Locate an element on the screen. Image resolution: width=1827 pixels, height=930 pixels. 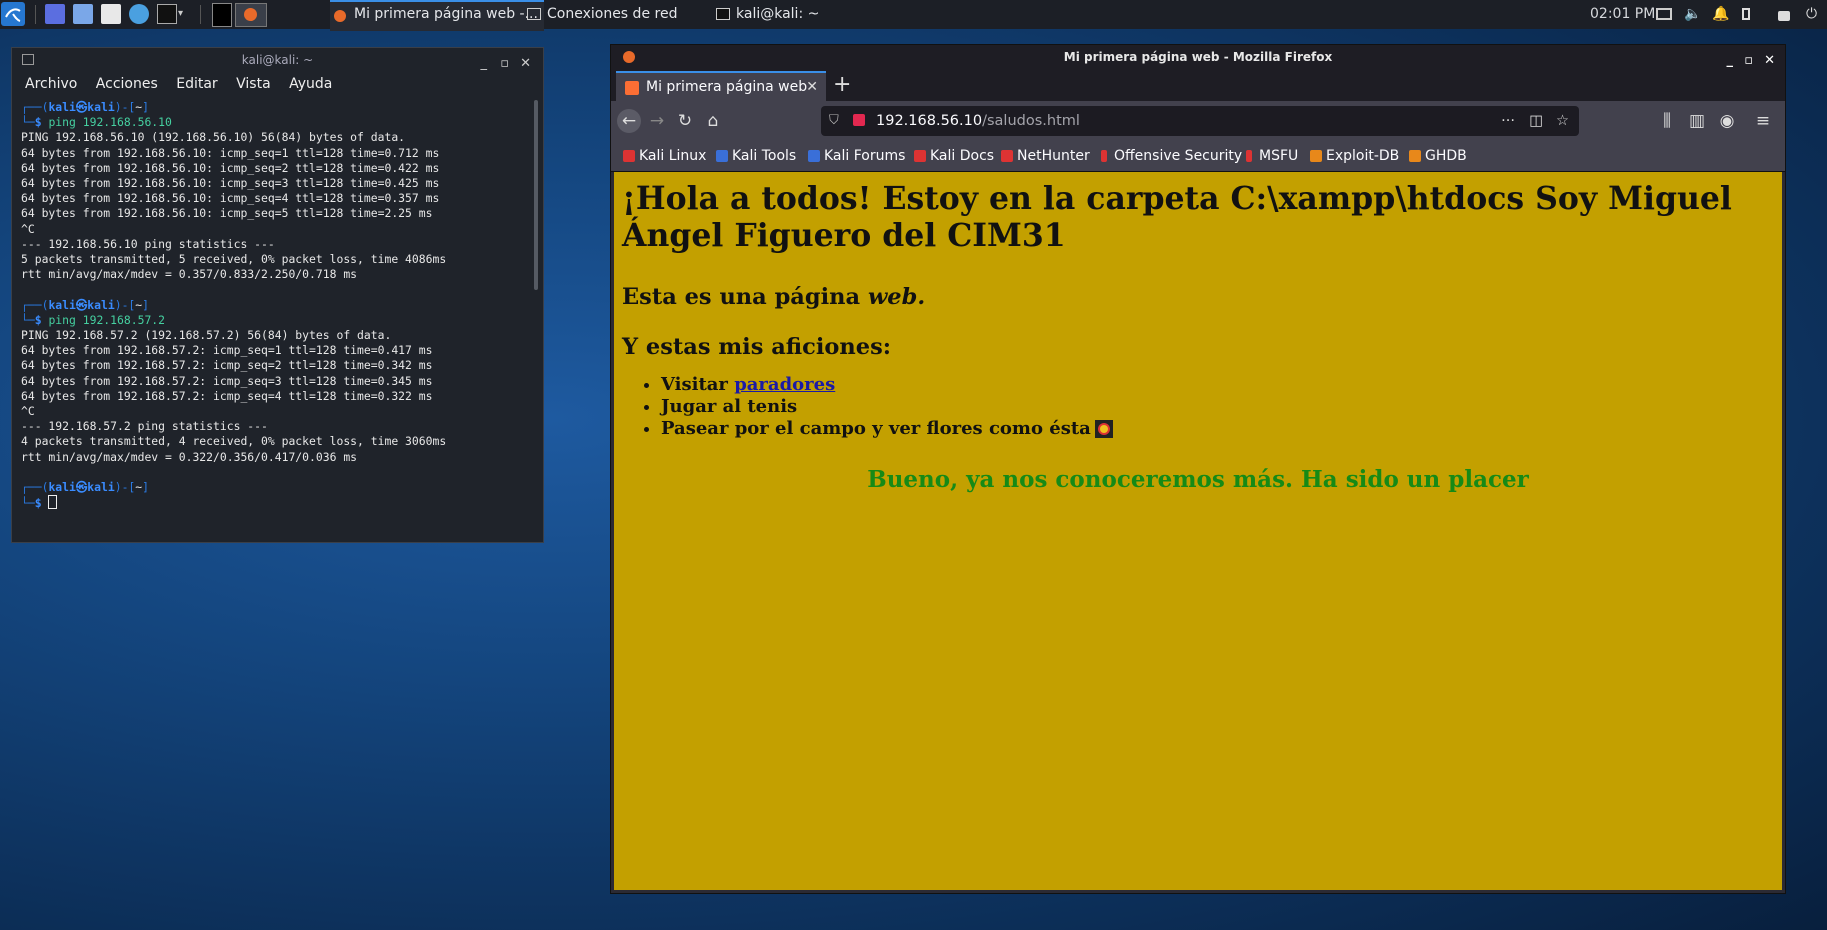
tab-label: Mi primera página web is located at coordinates (727, 87).